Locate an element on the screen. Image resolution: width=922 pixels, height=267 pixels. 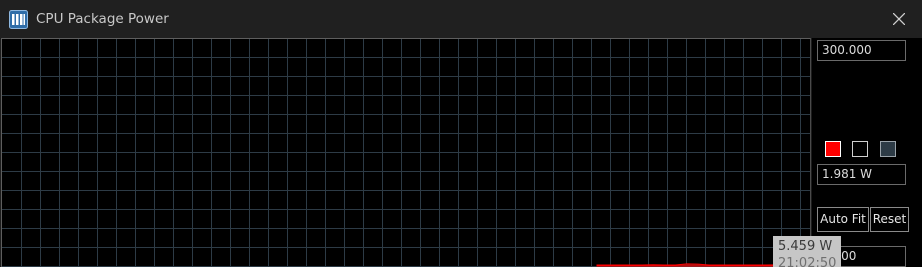
reset-button: Reset is located at coordinates (889, 219).